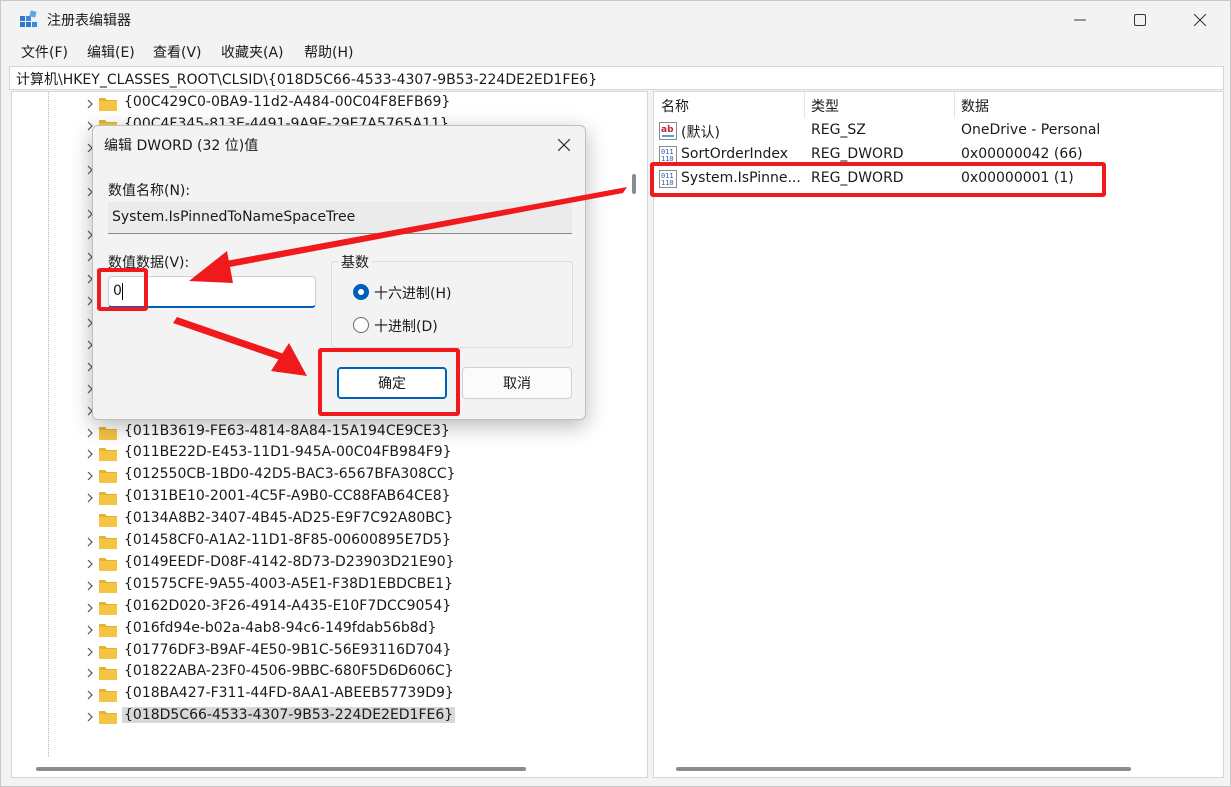 This screenshot has width=1231, height=787. What do you see at coordinates (878, 179) in the screenshot?
I see `annotation-highlight-value-row` at bounding box center [878, 179].